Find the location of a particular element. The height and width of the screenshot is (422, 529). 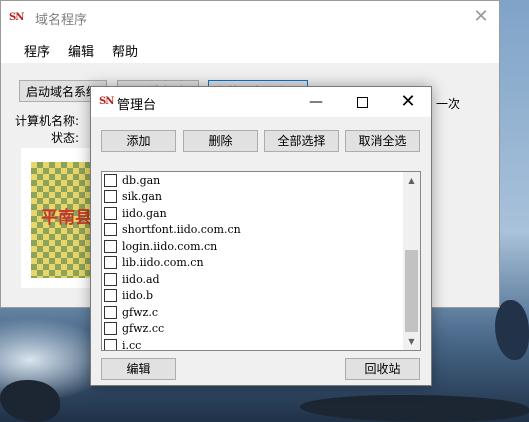

trailing-text: 一次 is located at coordinates (448, 104).